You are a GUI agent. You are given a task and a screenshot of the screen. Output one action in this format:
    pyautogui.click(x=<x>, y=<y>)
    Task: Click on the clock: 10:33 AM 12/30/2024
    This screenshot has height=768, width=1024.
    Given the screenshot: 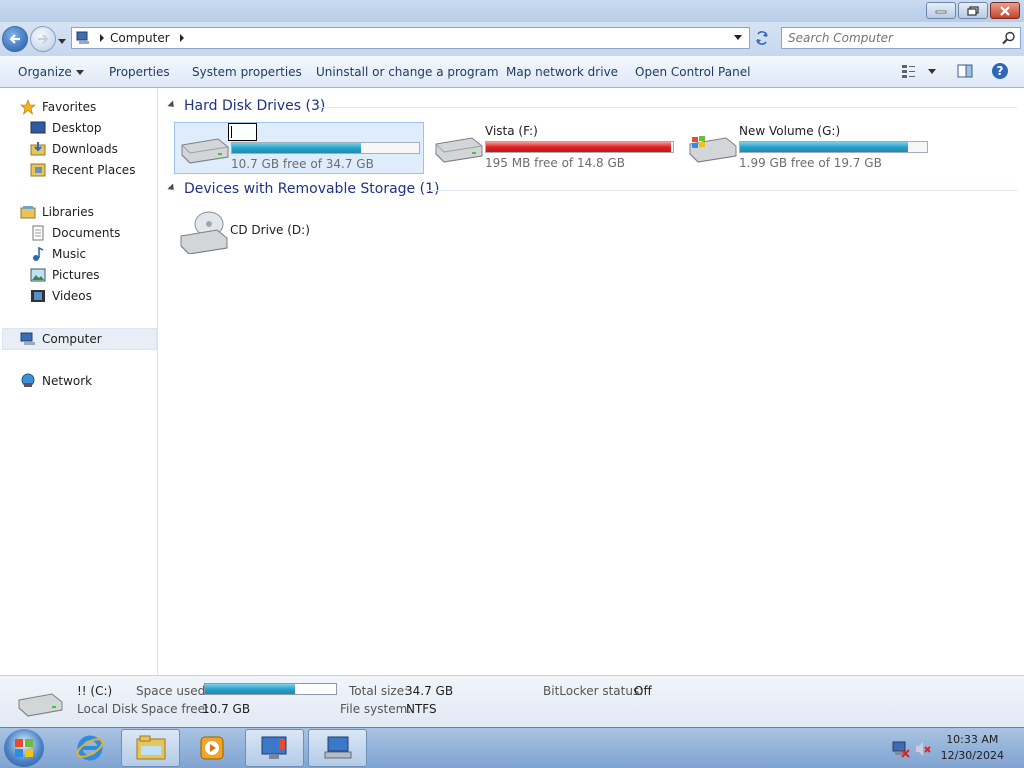 What is the action you would take?
    pyautogui.click(x=972, y=748)
    